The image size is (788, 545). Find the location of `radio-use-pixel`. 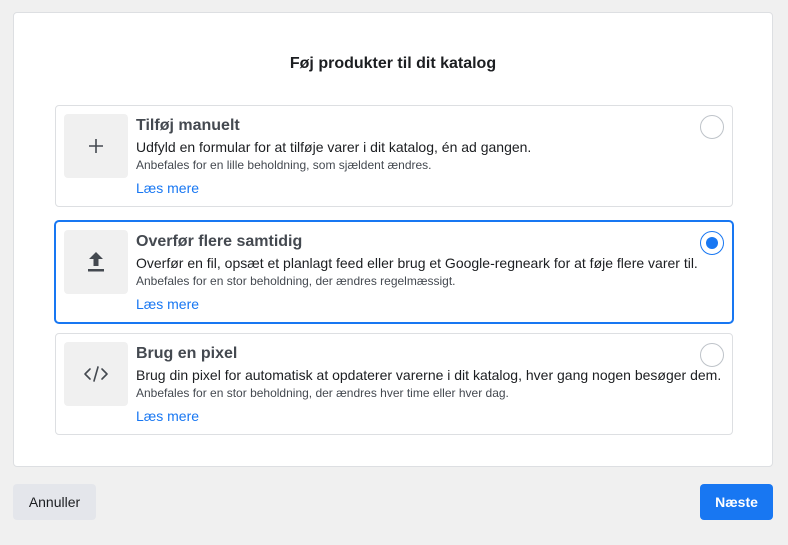

radio-use-pixel is located at coordinates (712, 355).